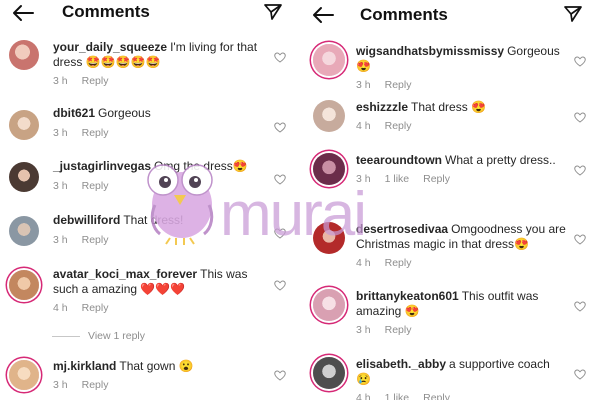  What do you see at coordinates (430, 51) in the screenshot?
I see `comment-username: wigsandhatsbymissmissy` at bounding box center [430, 51].